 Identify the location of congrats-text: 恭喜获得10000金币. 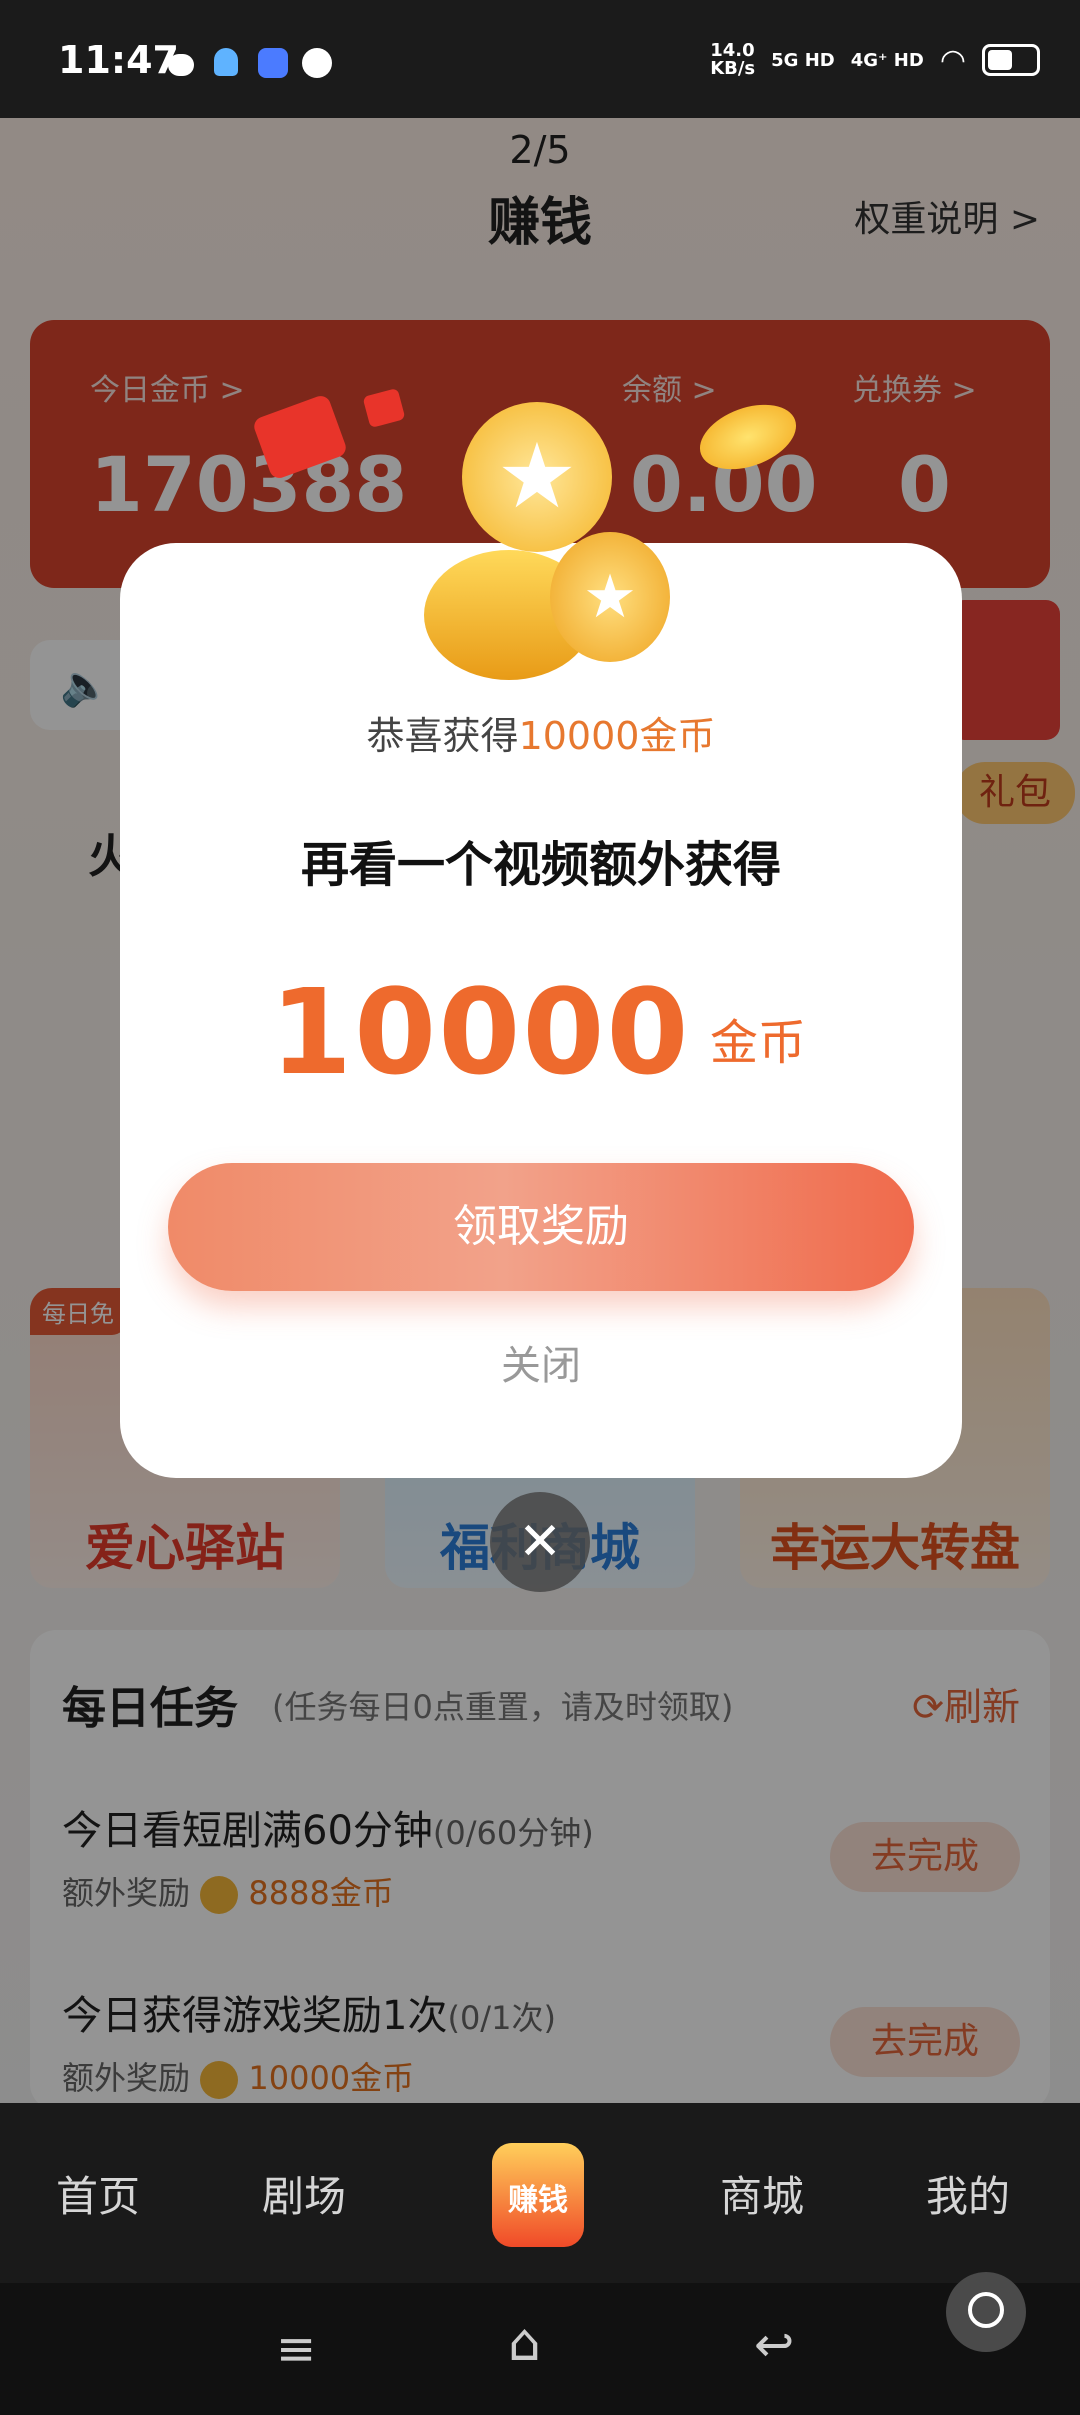
(541, 732).